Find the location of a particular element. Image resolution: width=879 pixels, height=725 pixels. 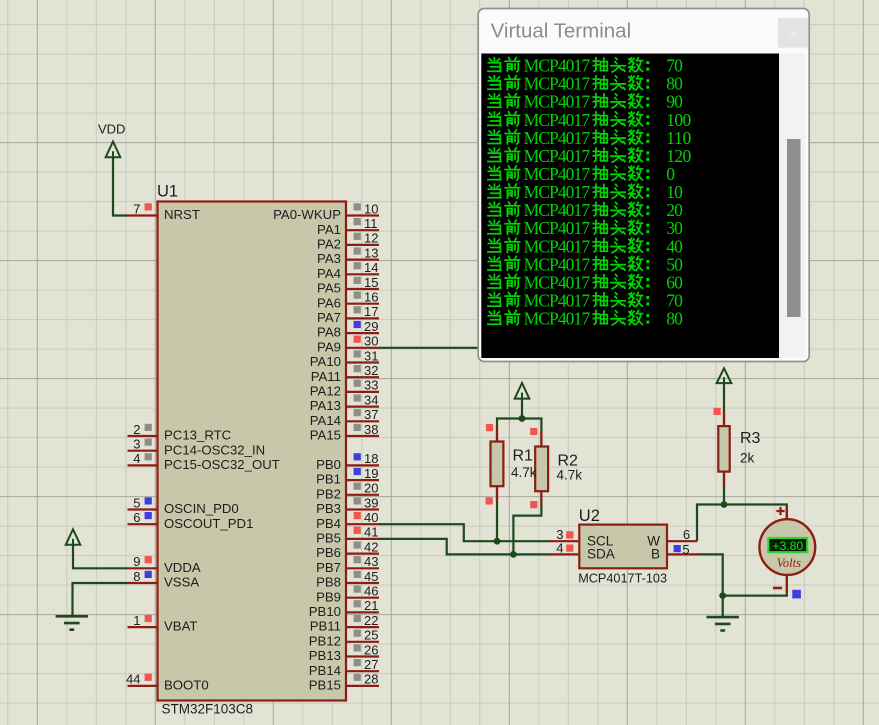

svg-text: 110 is located at coordinates (678, 138).